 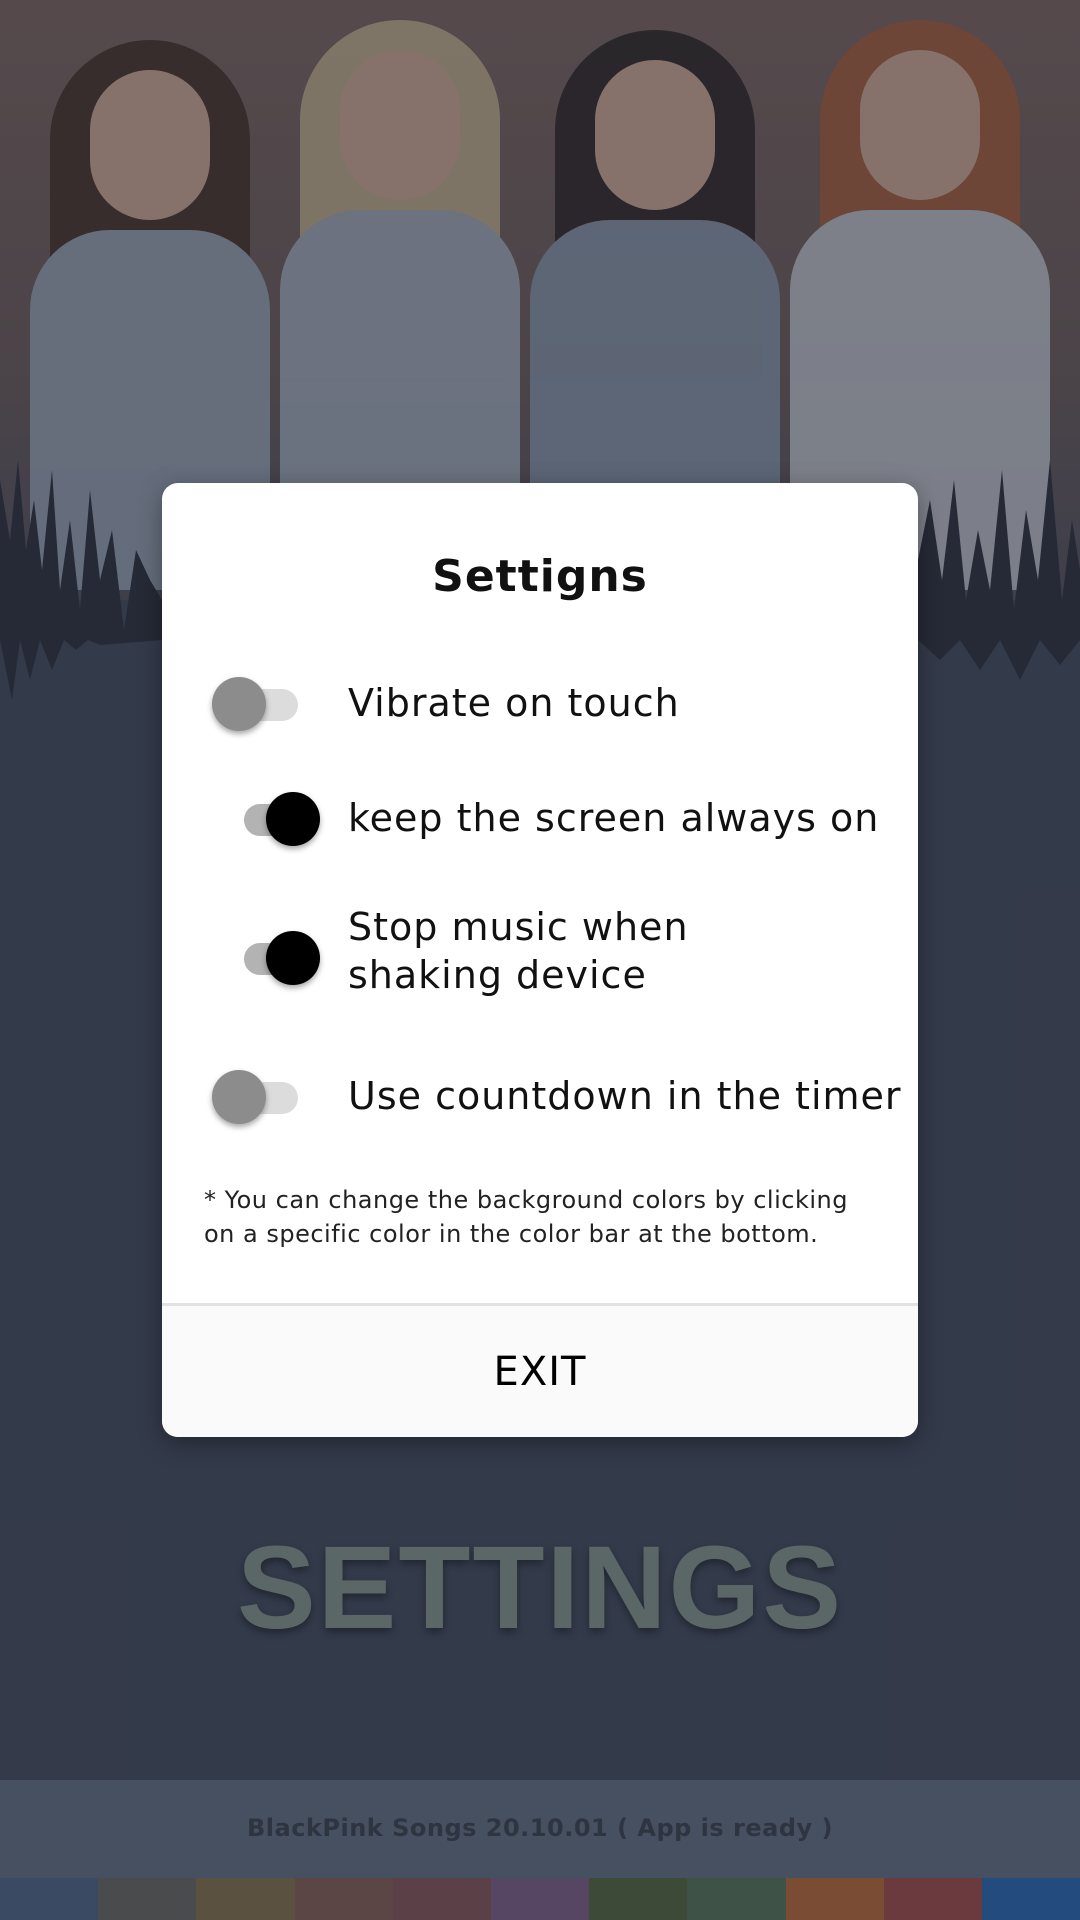 I want to click on setting-row-countdown: Use countdown in the timer, so click(x=540, y=1096).